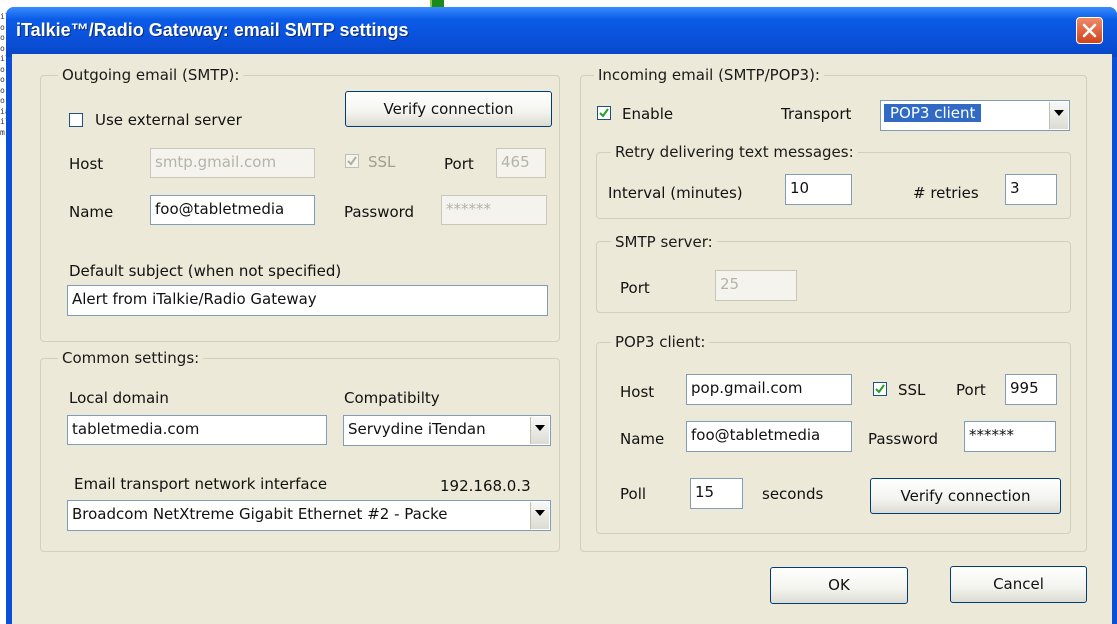 This screenshot has width=1117, height=624. I want to click on pop3-port-field: 995, so click(1031, 389).